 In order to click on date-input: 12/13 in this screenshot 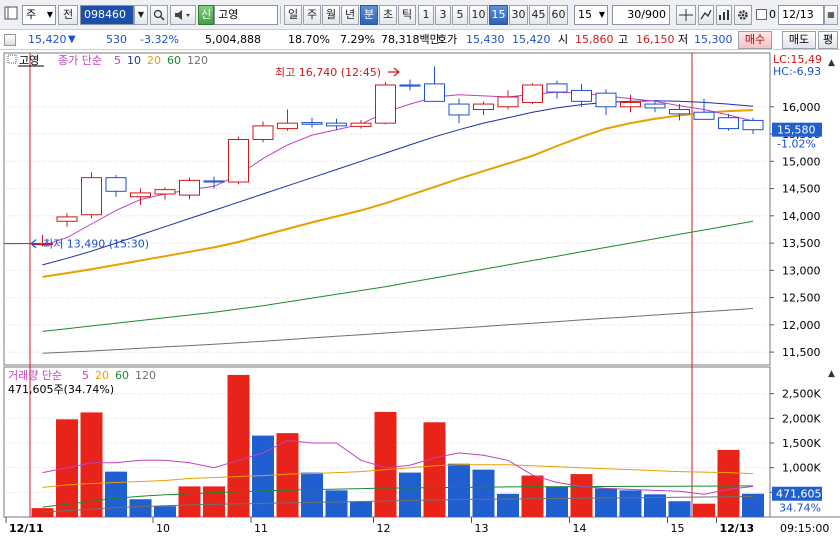, I will do `click(801, 15)`.